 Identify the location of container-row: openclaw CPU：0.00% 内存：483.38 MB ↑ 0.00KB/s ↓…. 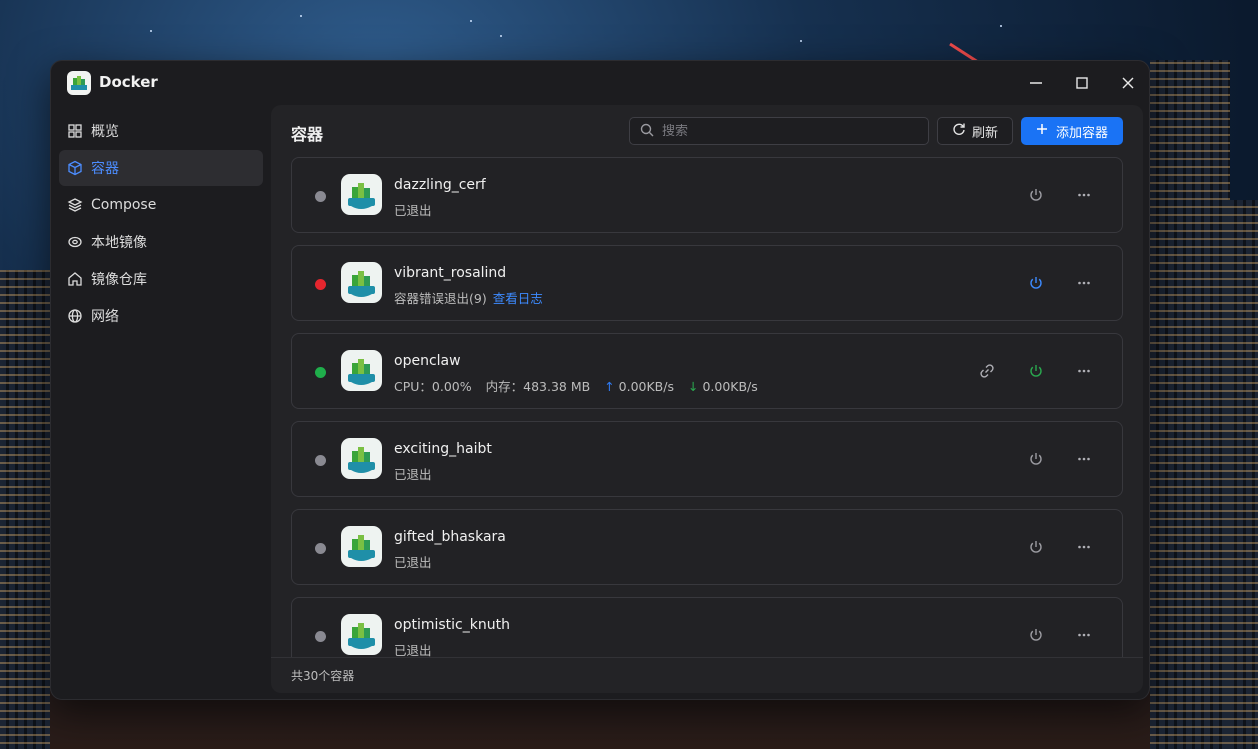
(707, 371).